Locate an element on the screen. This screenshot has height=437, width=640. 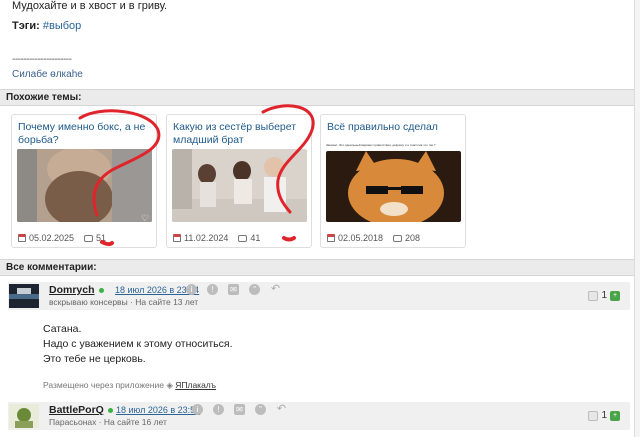
tags-row: Тэги: #выбор is located at coordinates (46, 26).